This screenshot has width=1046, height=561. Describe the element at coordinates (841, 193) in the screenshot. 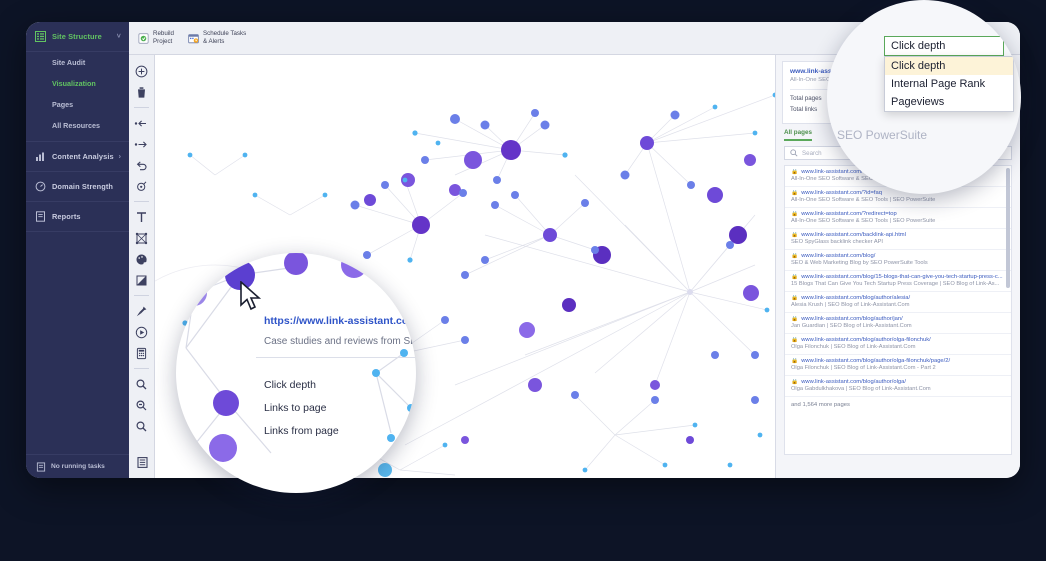

I see `row-url-text: www.link-assistant.com/?id=faq` at that location.